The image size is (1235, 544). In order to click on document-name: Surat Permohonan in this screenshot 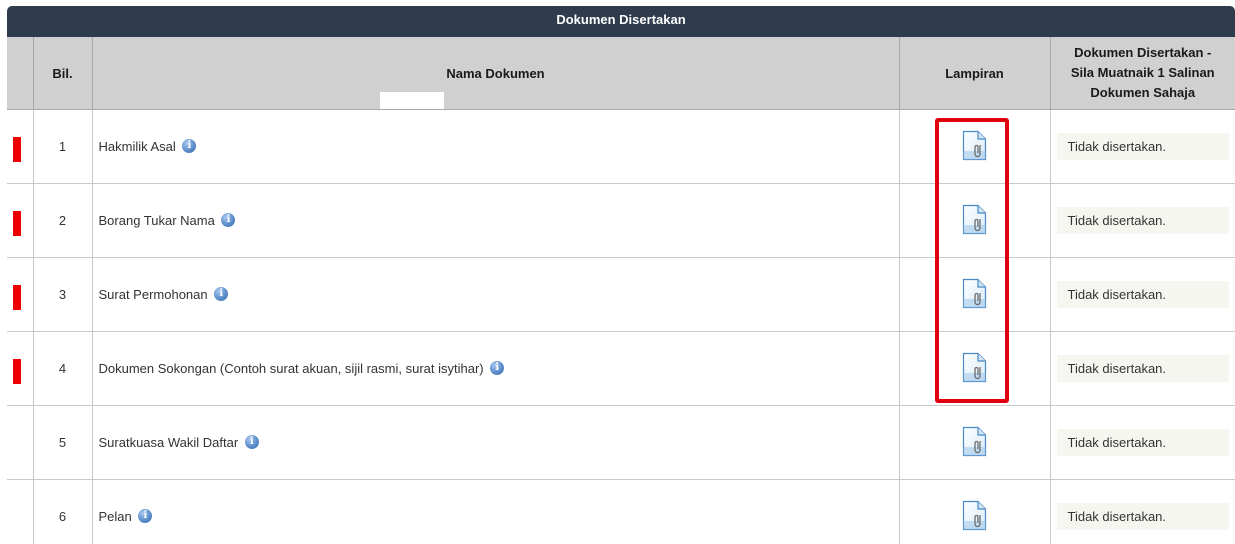, I will do `click(153, 294)`.